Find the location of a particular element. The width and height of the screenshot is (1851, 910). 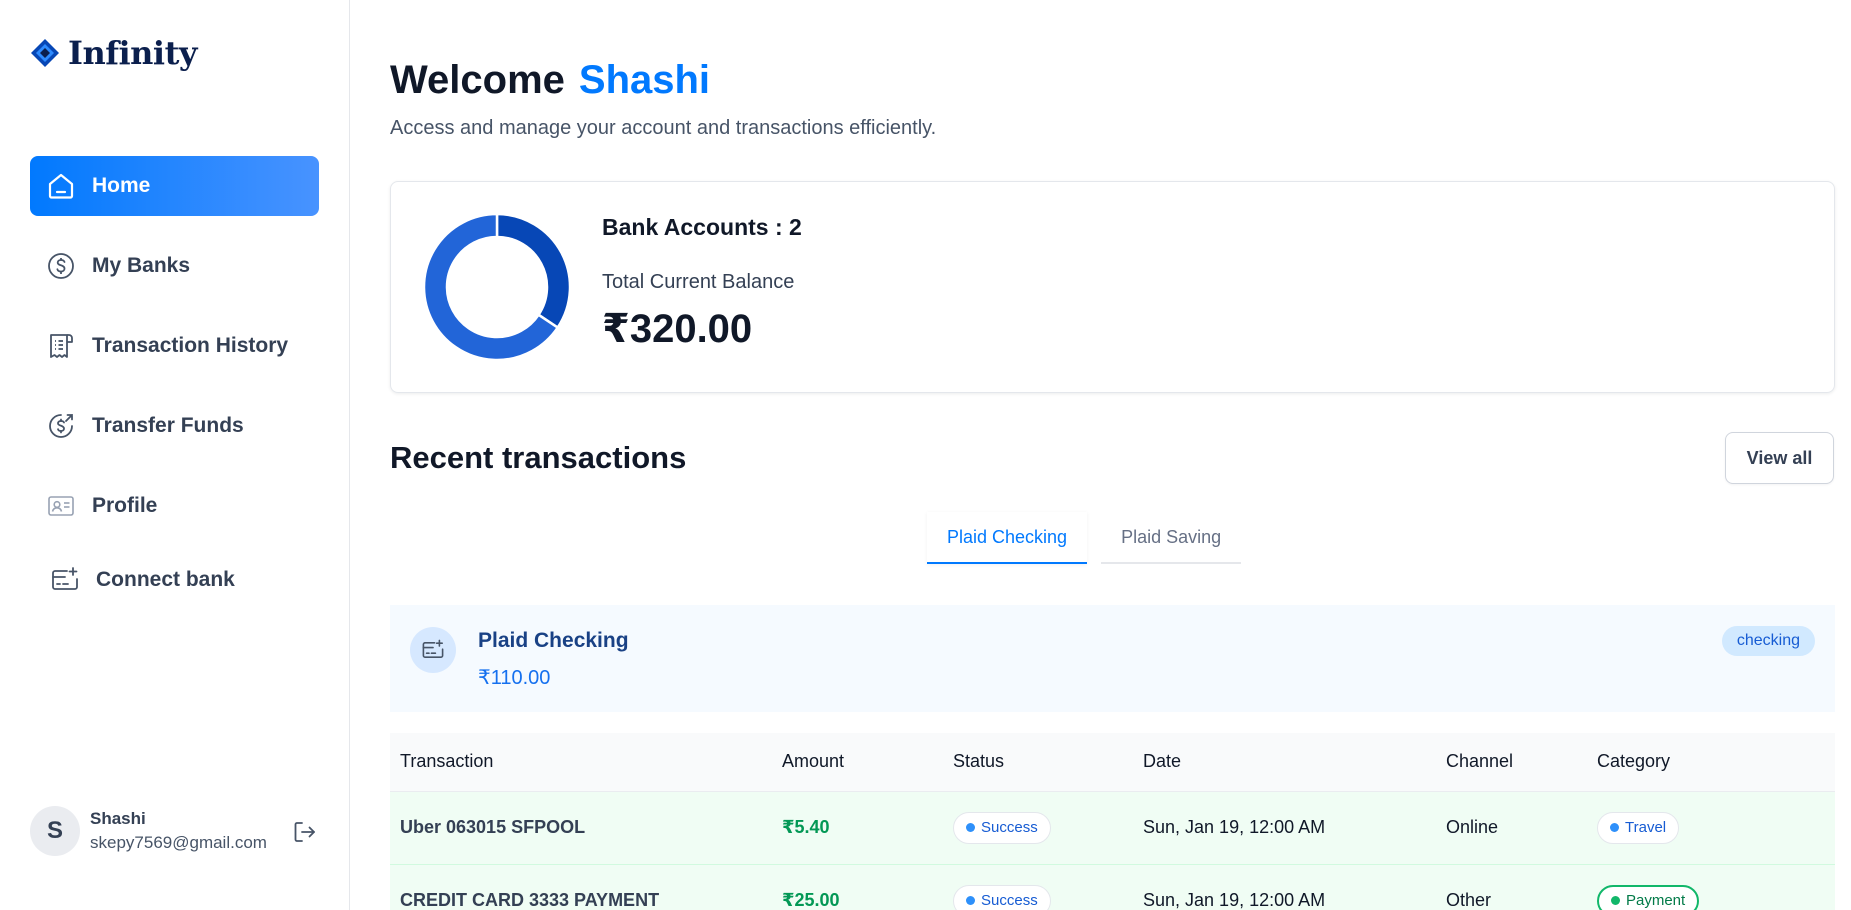

column-header: Date is located at coordinates (1284, 762).